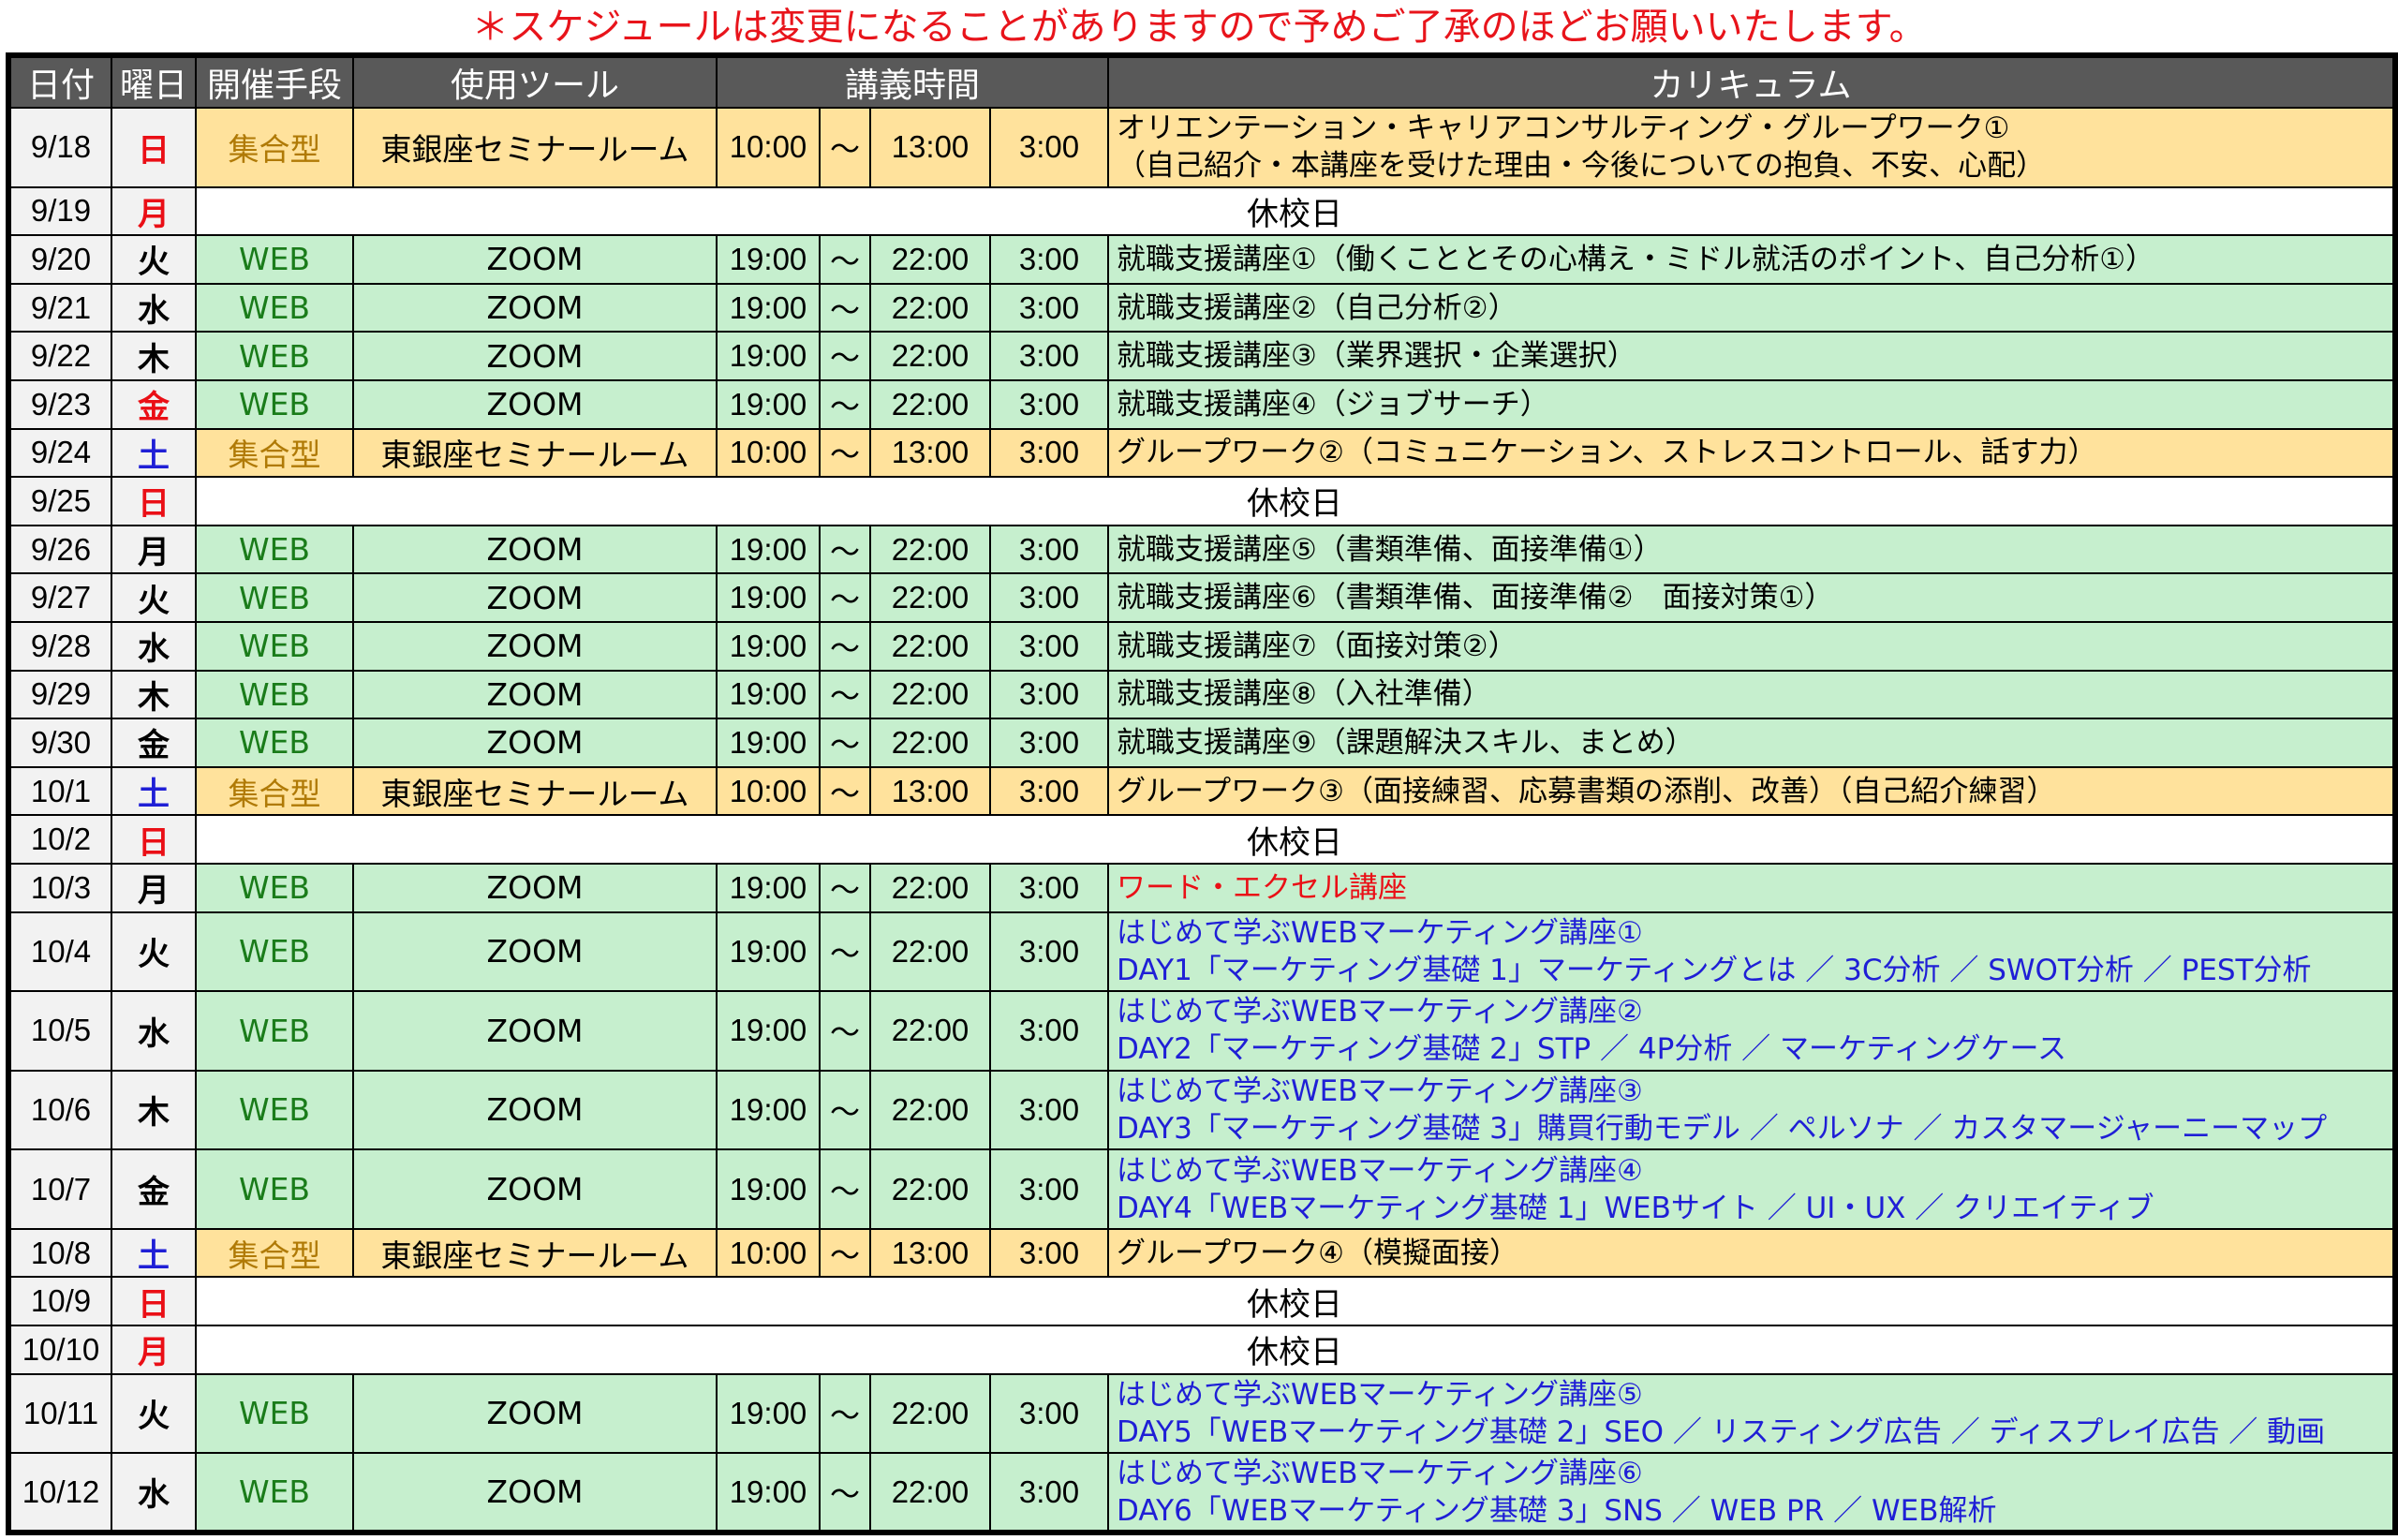  What do you see at coordinates (59, 211) in the screenshot?
I see `date-cell: 9/19` at bounding box center [59, 211].